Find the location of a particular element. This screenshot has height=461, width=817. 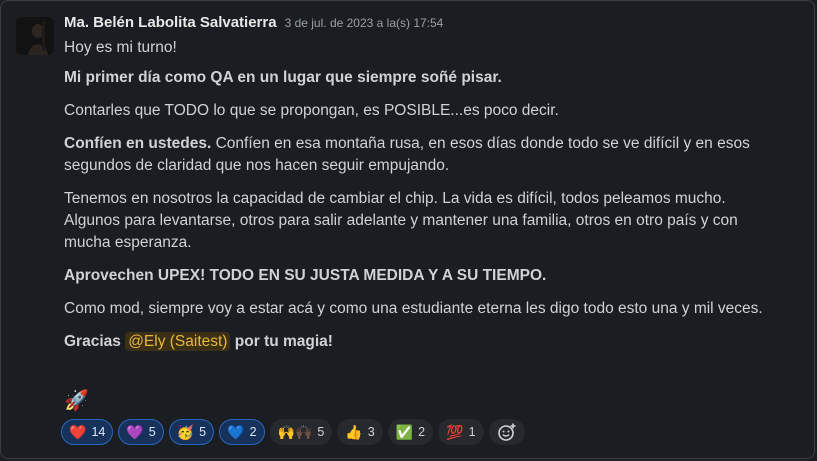

message-paragraph: Gracias @Ely (Saitest) por tu magia! is located at coordinates (431, 342).